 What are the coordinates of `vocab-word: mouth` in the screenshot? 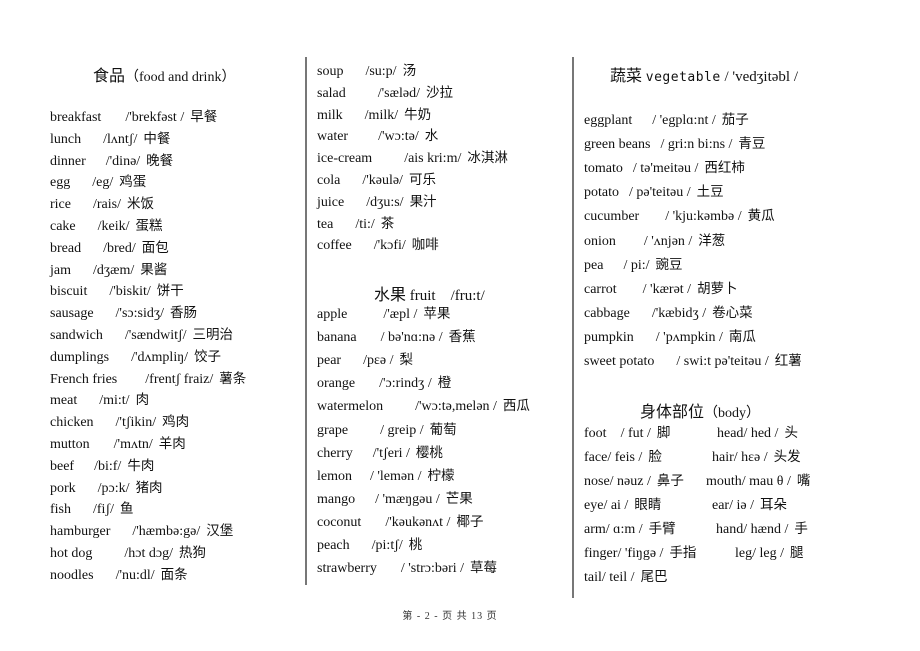 It's located at (724, 481).